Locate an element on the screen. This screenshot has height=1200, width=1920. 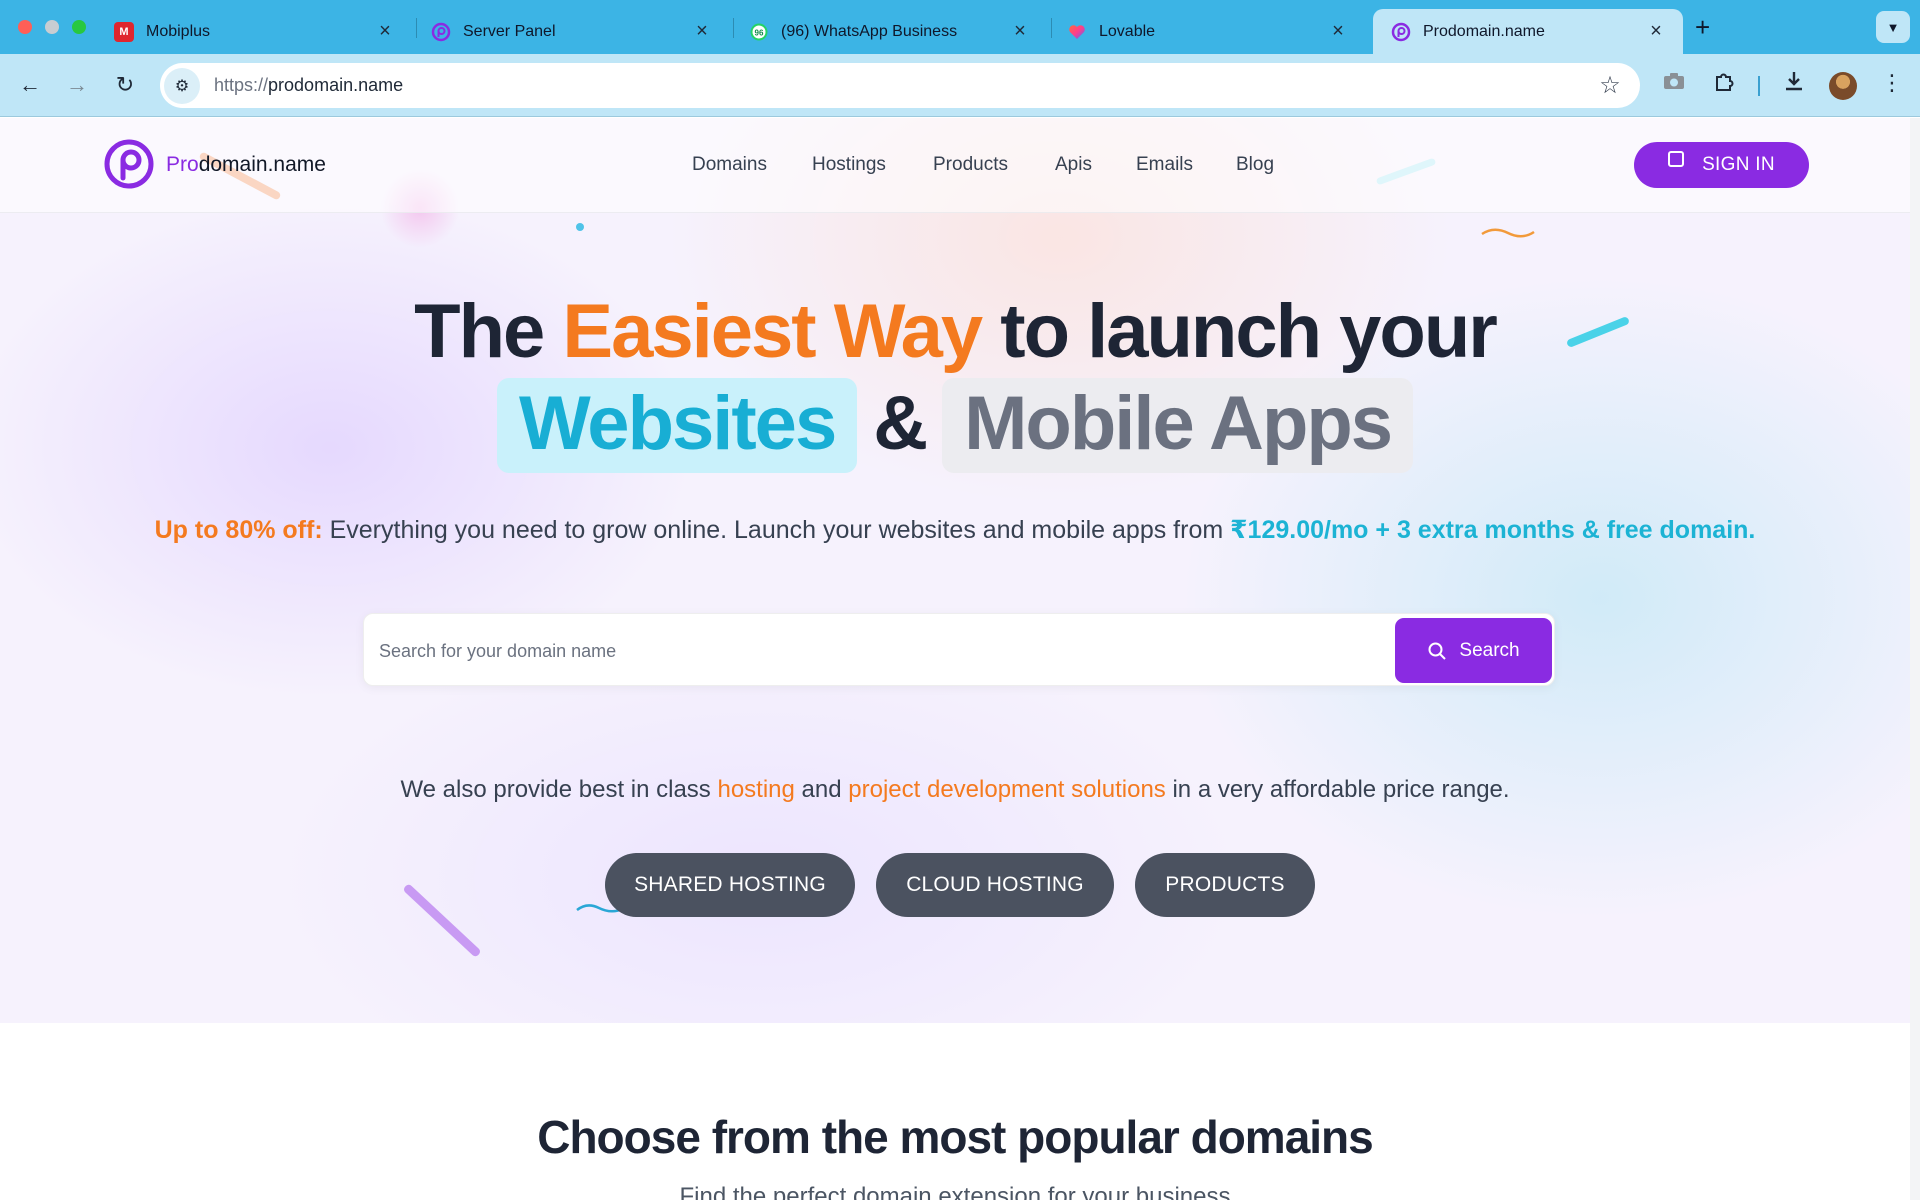
back-arrow-icon: ← is located at coordinates (30, 85).